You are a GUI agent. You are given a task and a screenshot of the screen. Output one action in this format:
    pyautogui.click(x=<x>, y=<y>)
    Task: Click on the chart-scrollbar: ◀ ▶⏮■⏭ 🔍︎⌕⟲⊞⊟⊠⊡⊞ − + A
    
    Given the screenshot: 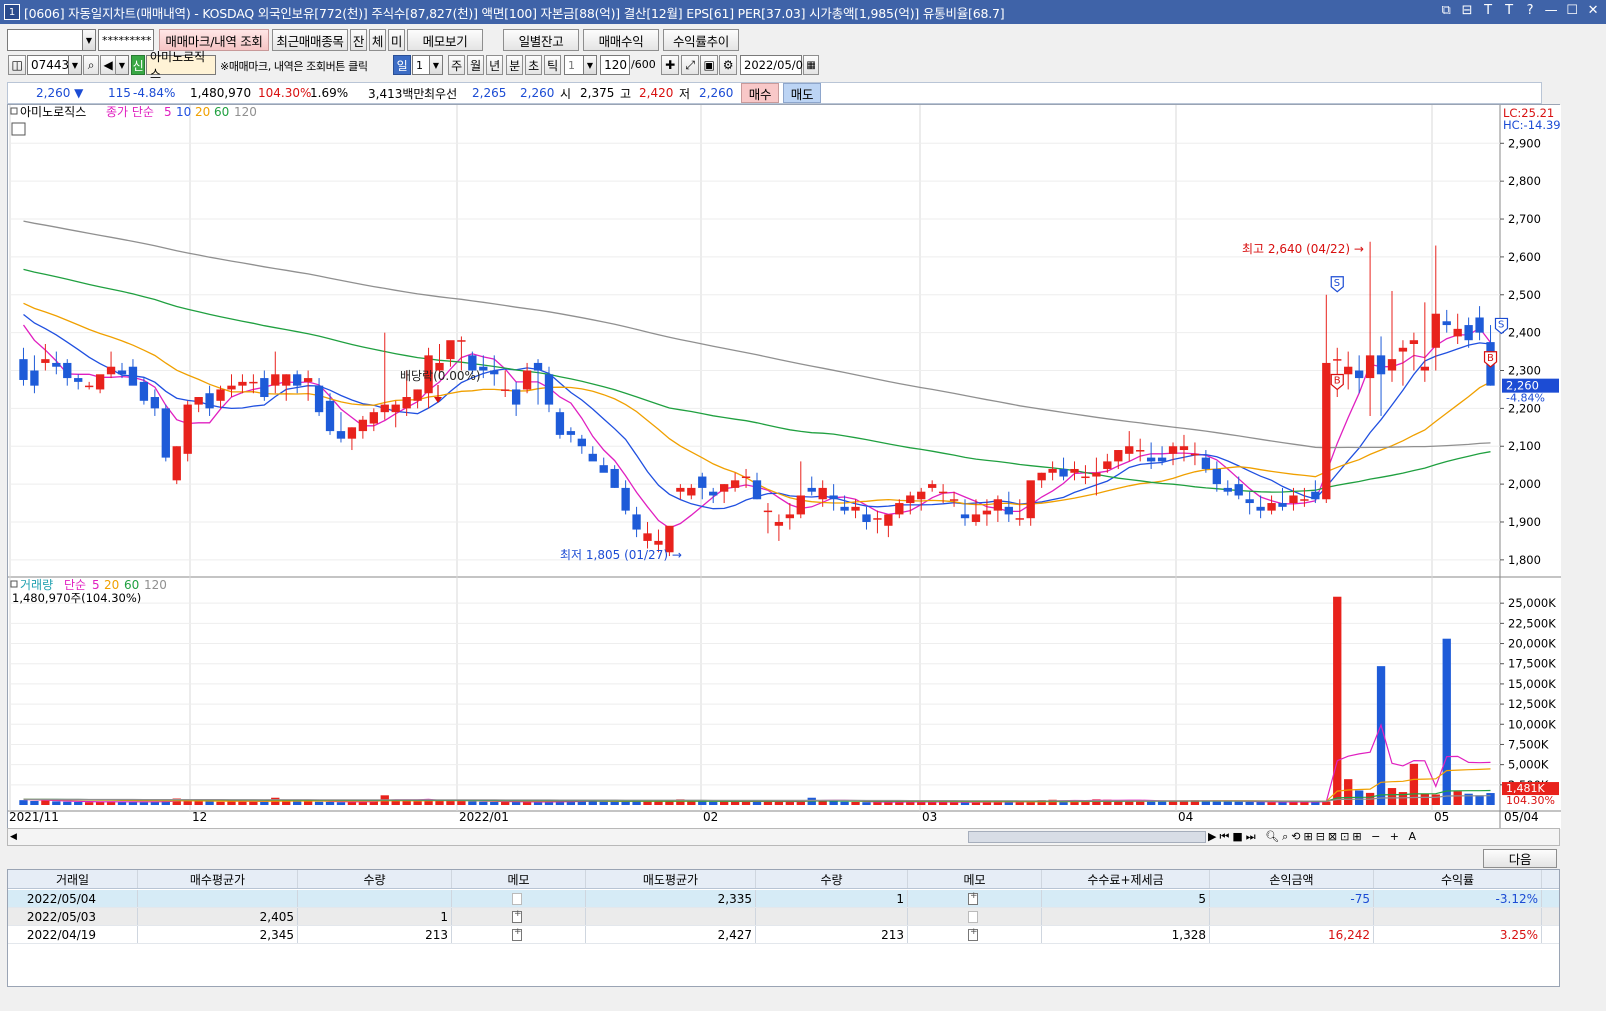 What is the action you would take?
    pyautogui.click(x=783, y=837)
    